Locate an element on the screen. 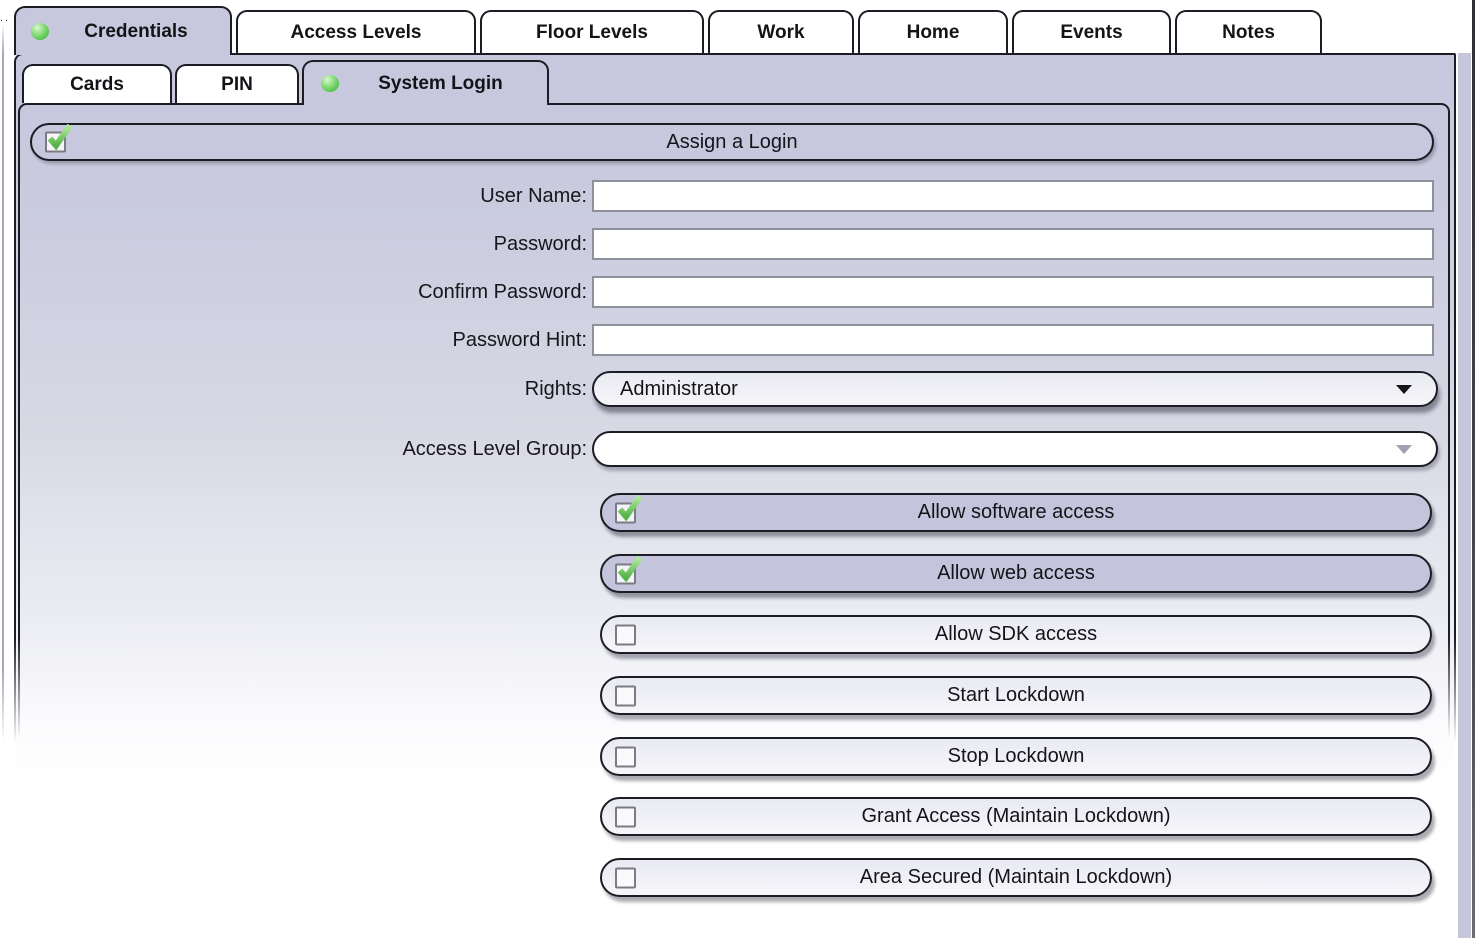 The image size is (1476, 938). start-lockdown-toggle: Start Lockdown is located at coordinates (1016, 695).